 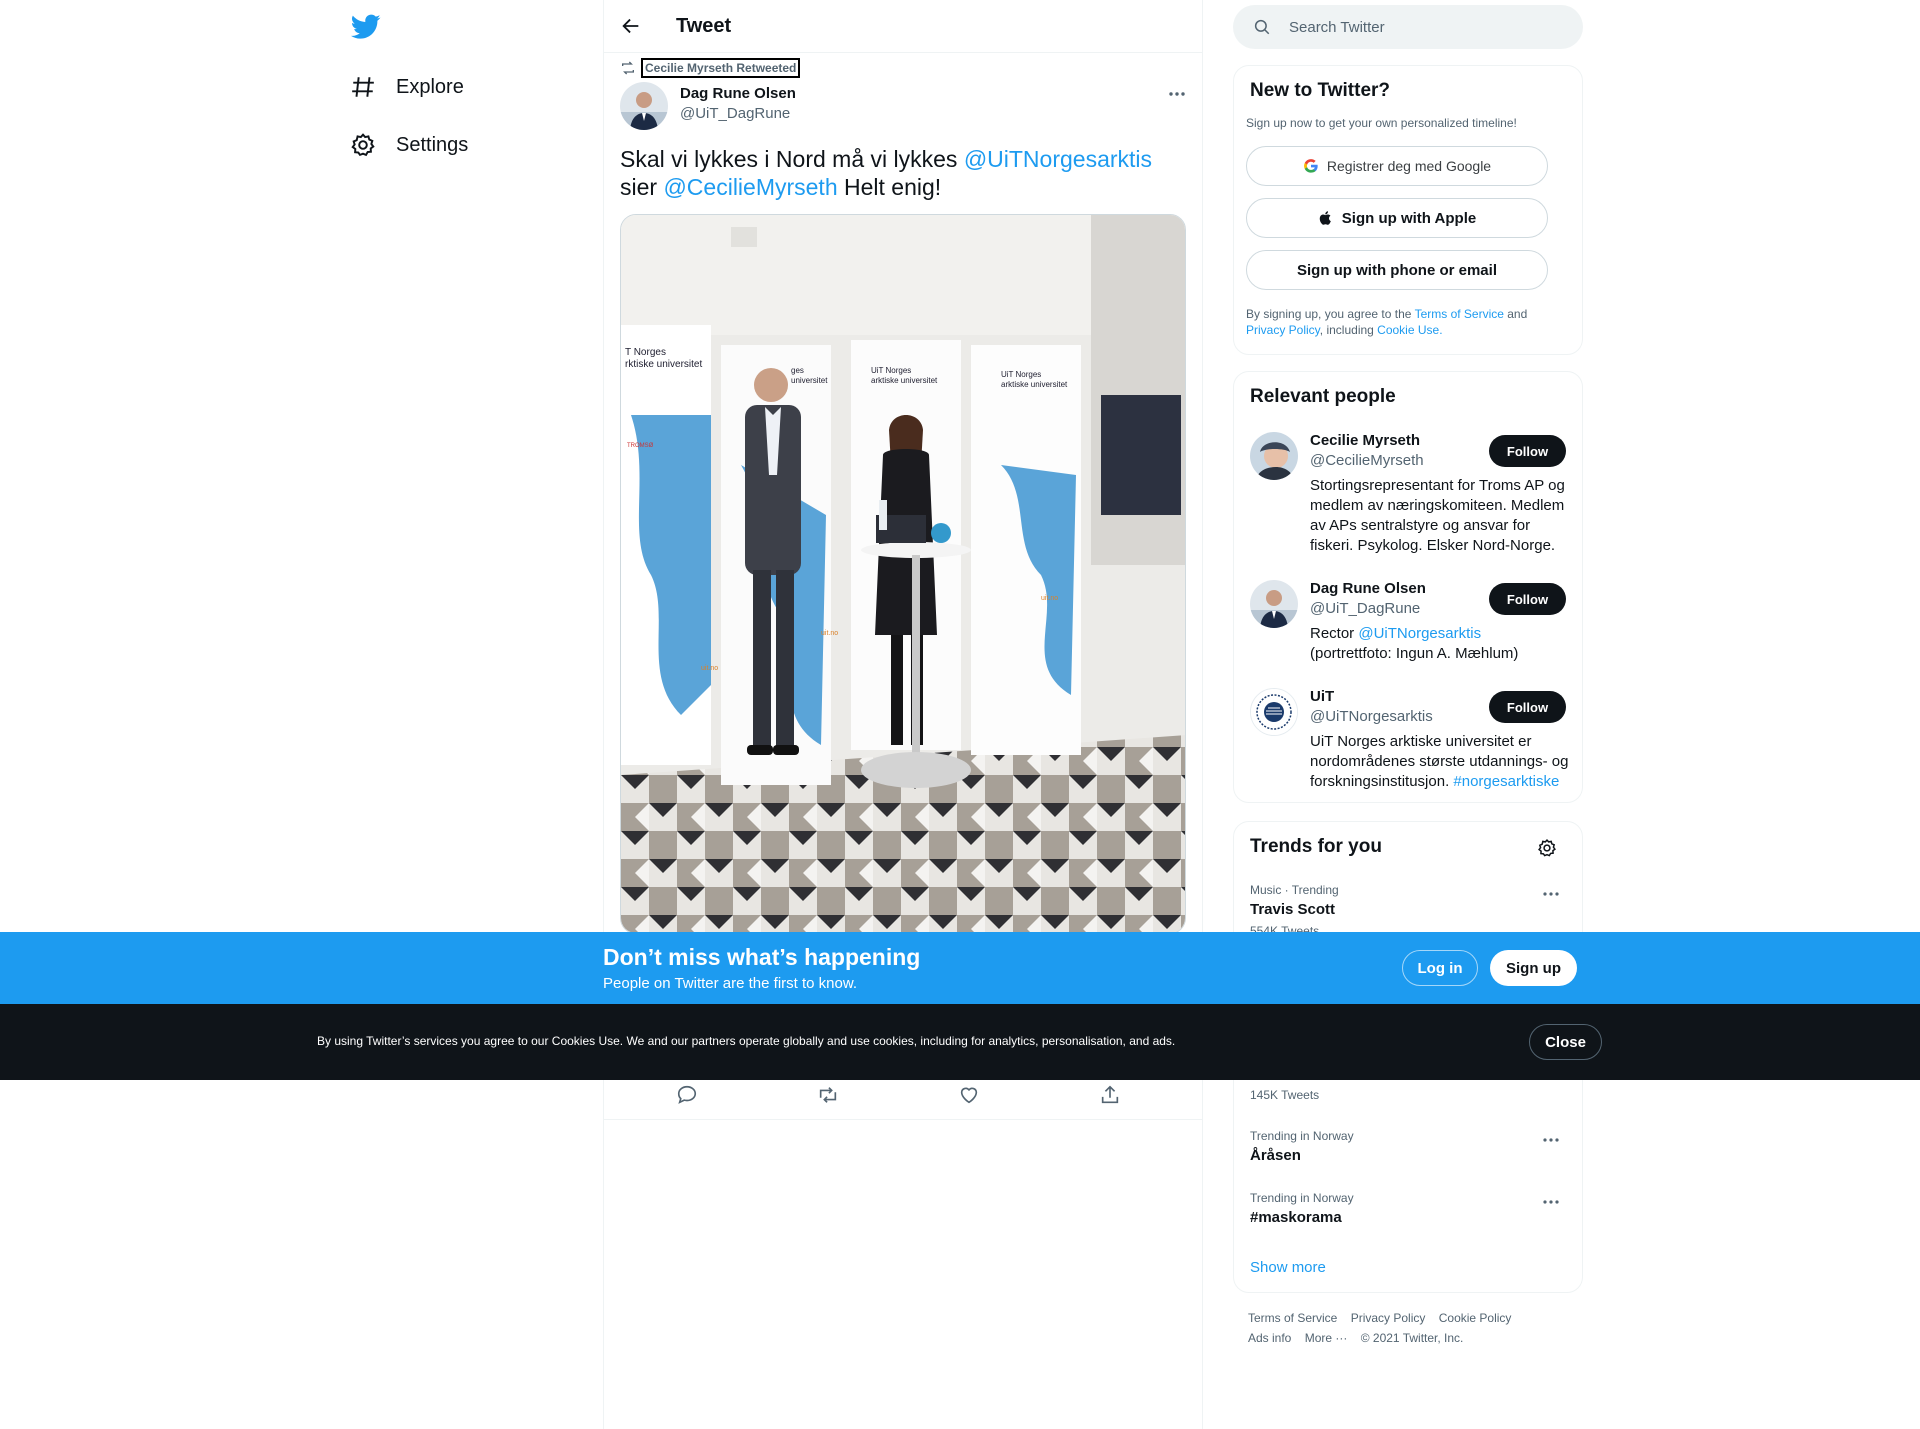 What do you see at coordinates (1269, 1338) in the screenshot?
I see `footer-ads-link: Ads info` at bounding box center [1269, 1338].